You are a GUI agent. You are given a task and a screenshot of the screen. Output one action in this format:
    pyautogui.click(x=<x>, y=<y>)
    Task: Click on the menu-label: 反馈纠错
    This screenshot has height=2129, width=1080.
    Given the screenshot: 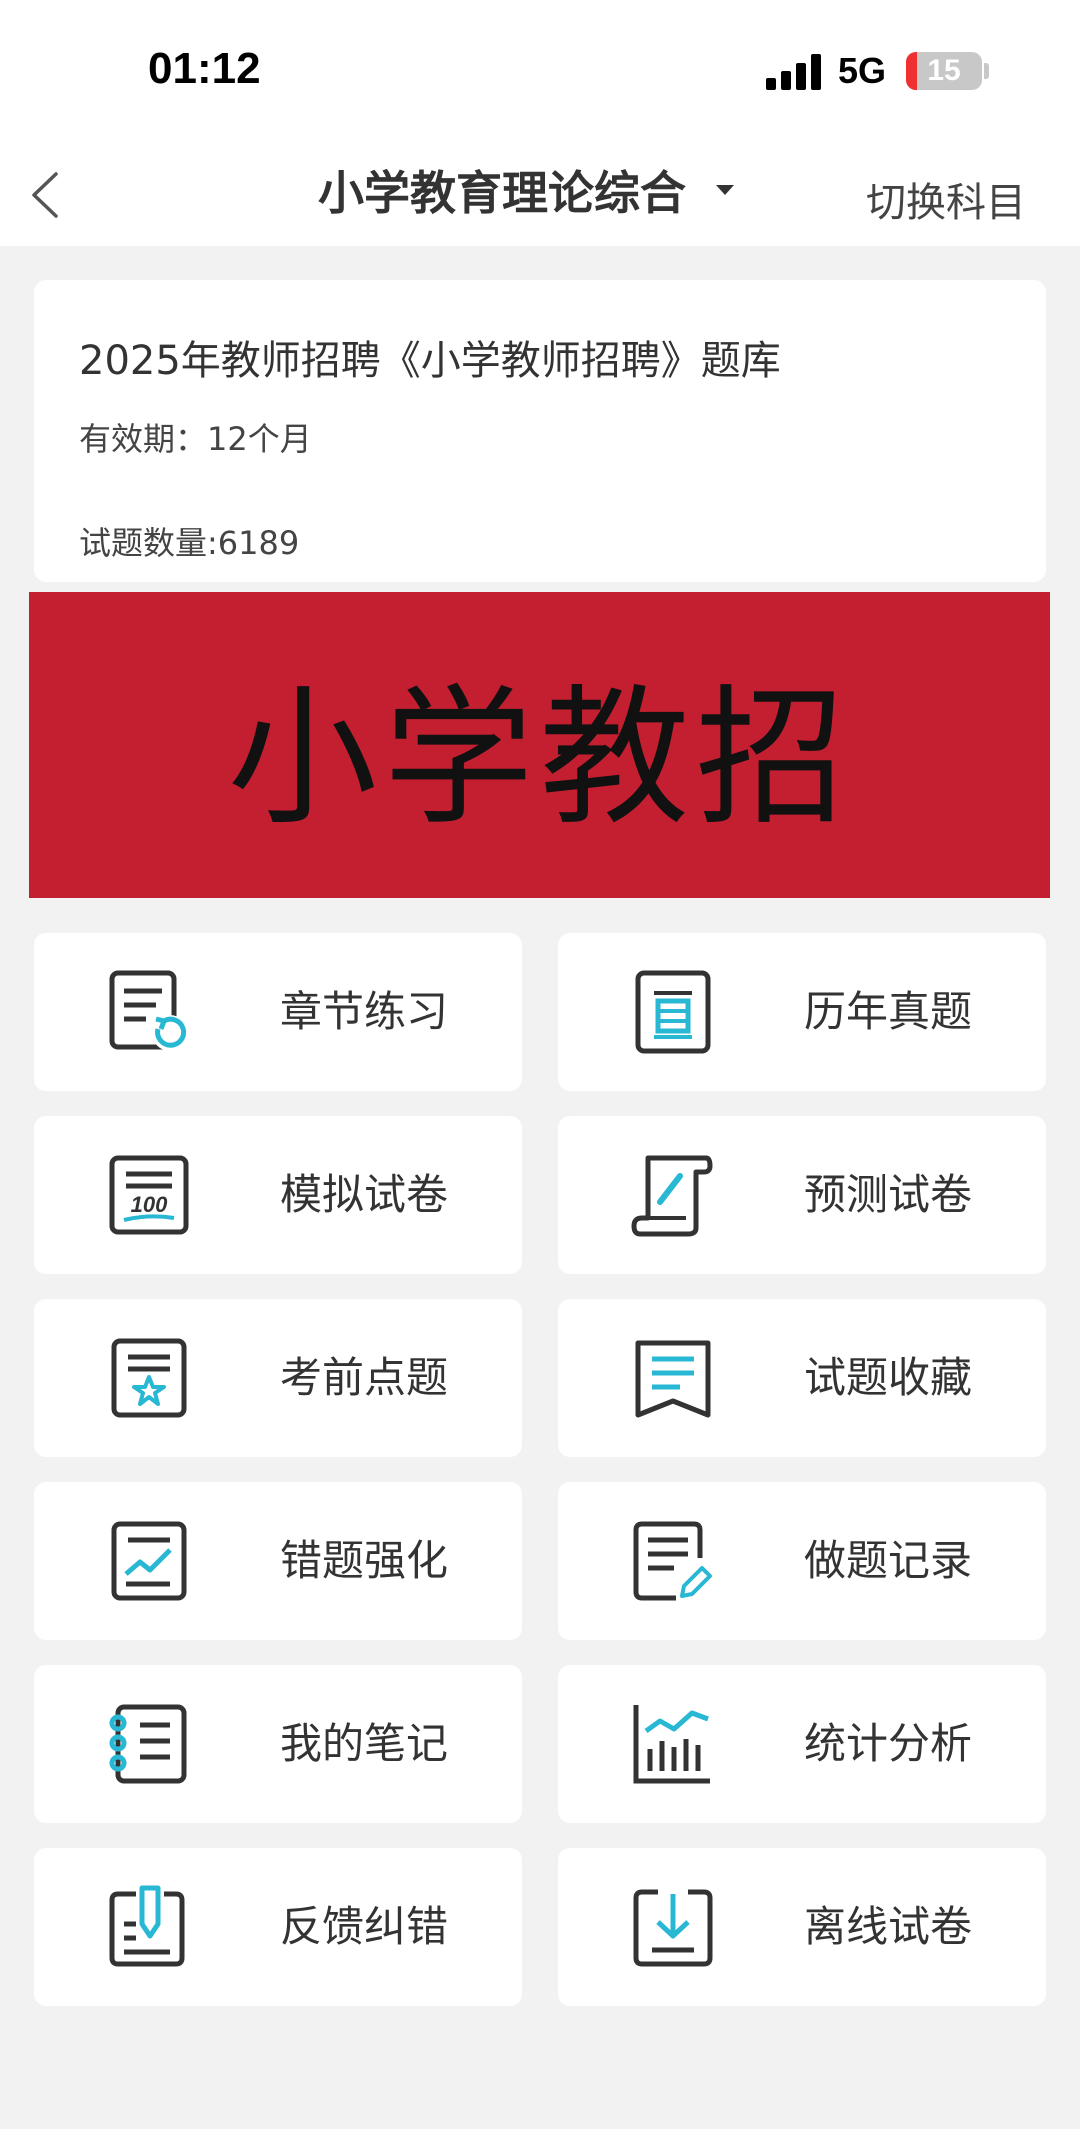 What is the action you would take?
    pyautogui.click(x=364, y=1926)
    